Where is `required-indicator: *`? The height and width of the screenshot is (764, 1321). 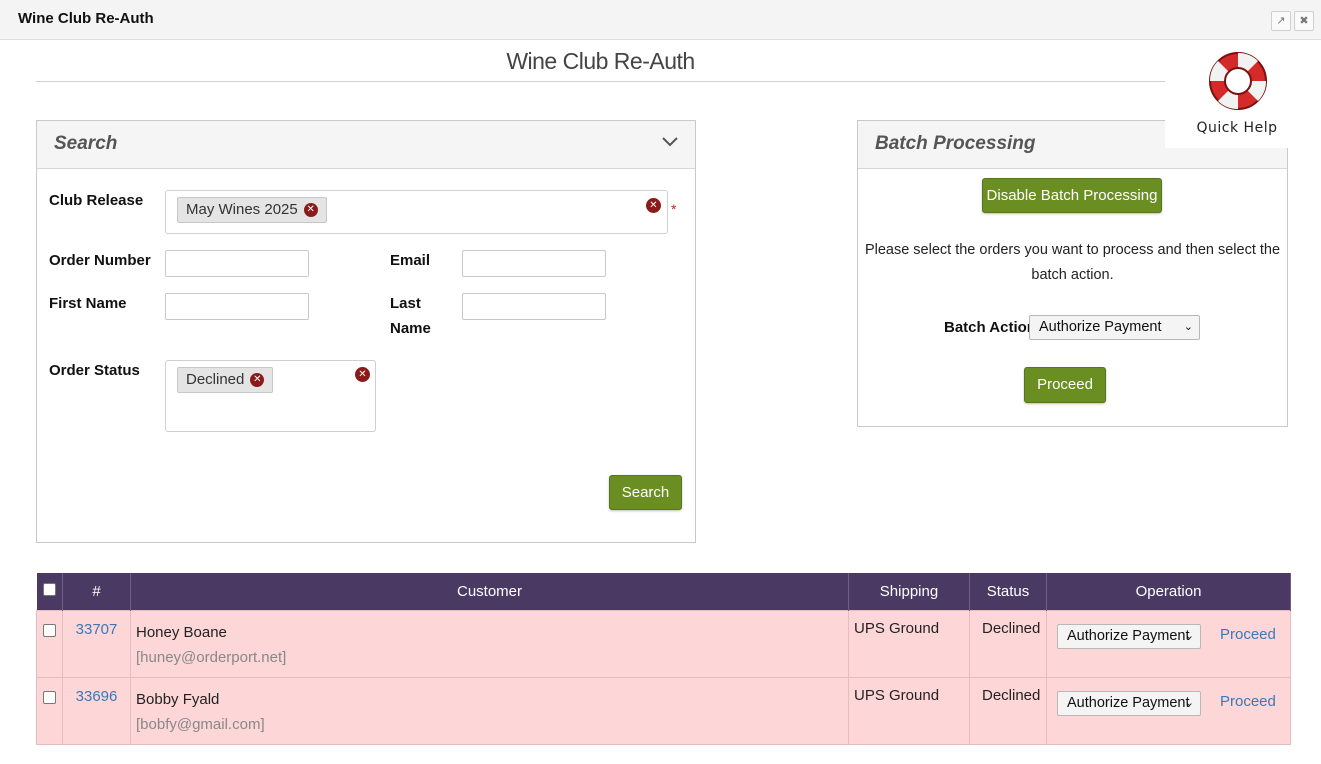 required-indicator: * is located at coordinates (674, 209).